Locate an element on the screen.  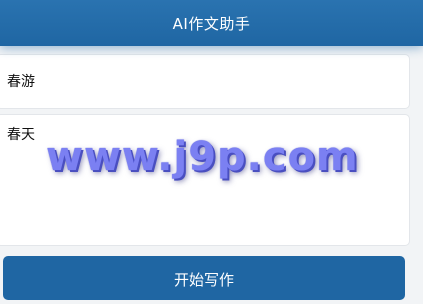
start-writing-button: 开始写作 is located at coordinates (204, 278).